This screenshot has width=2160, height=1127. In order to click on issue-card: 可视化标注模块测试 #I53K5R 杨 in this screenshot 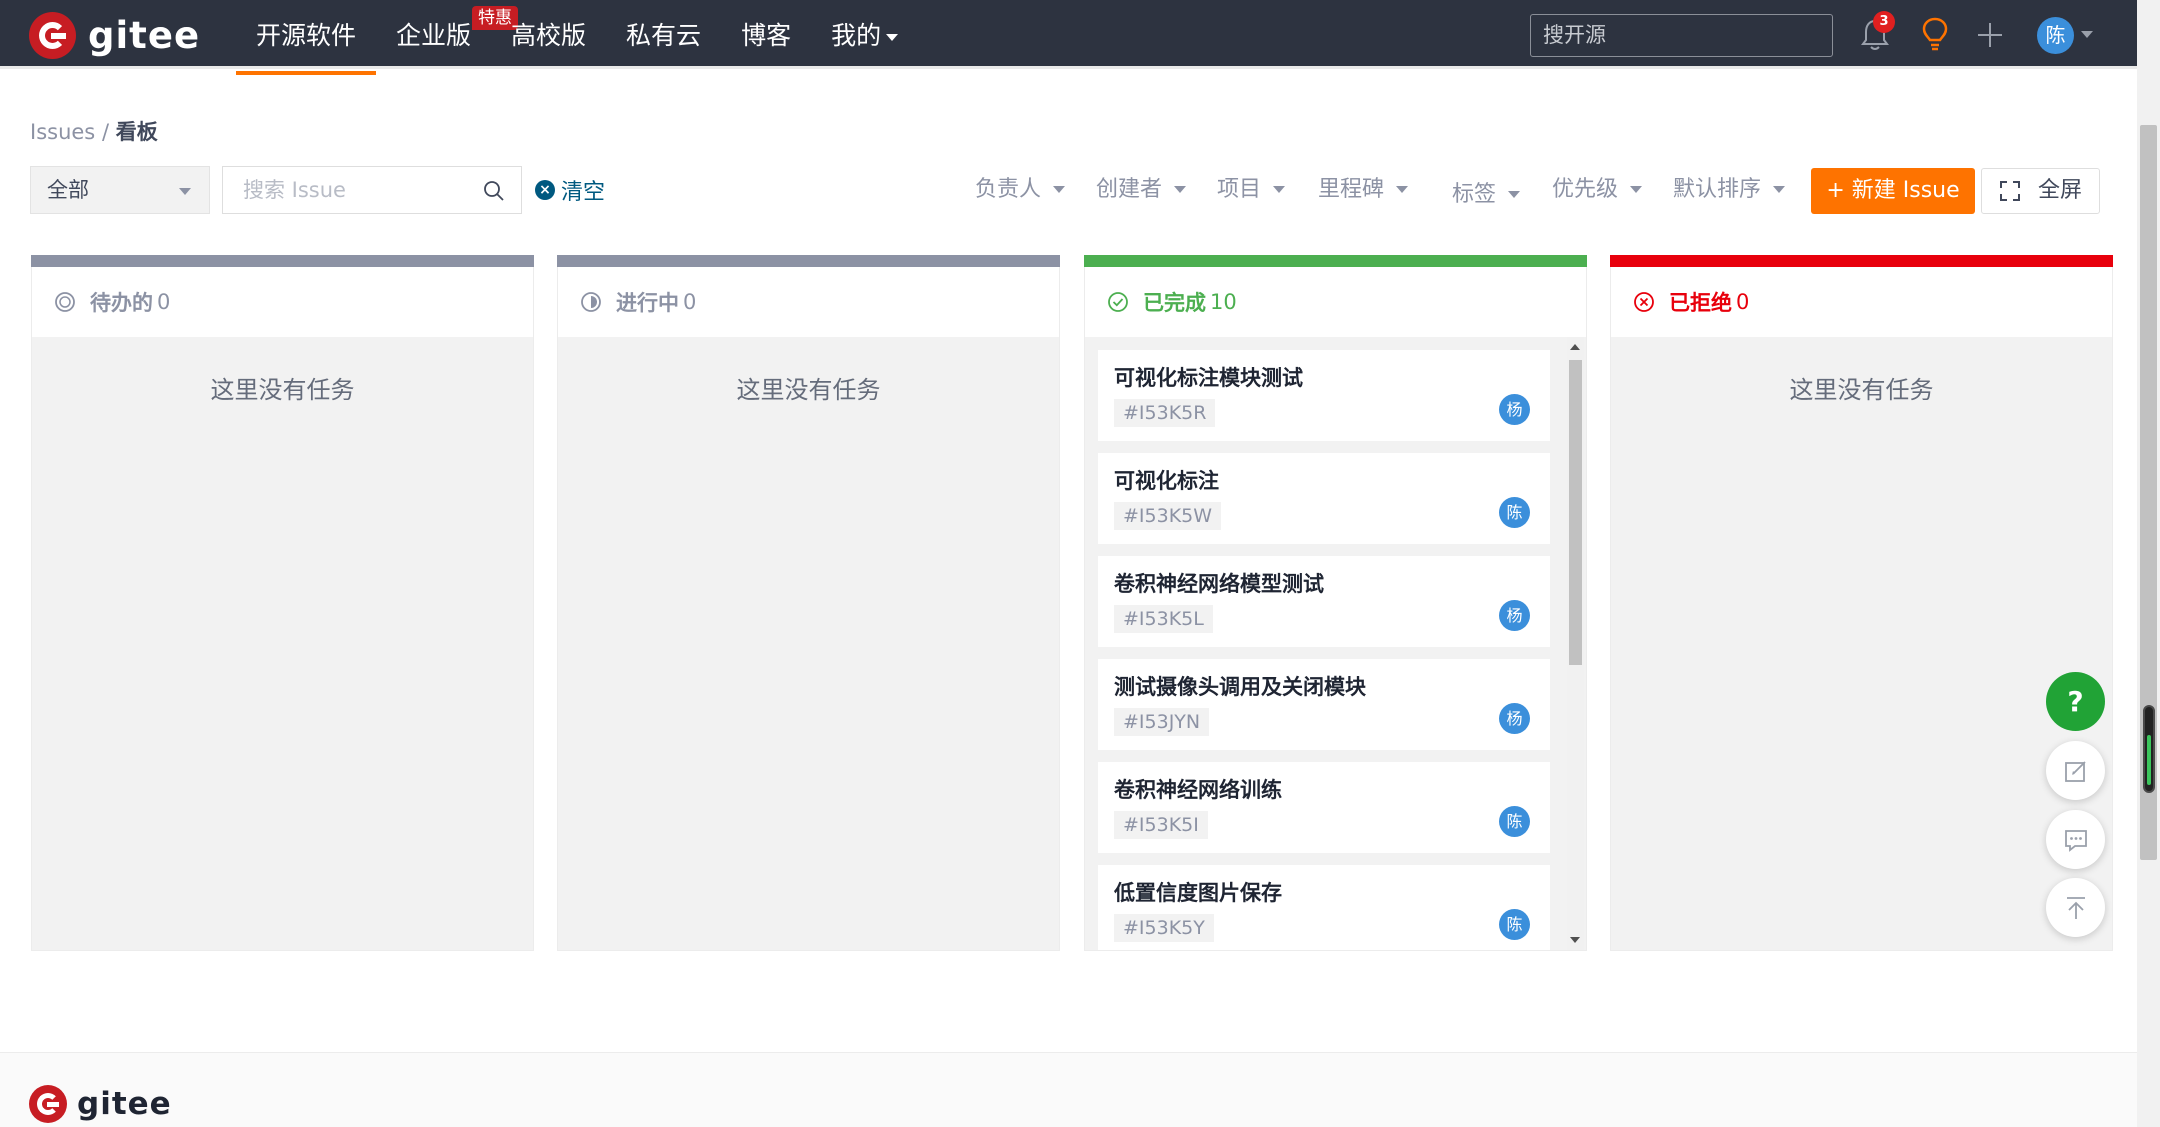, I will do `click(1324, 395)`.